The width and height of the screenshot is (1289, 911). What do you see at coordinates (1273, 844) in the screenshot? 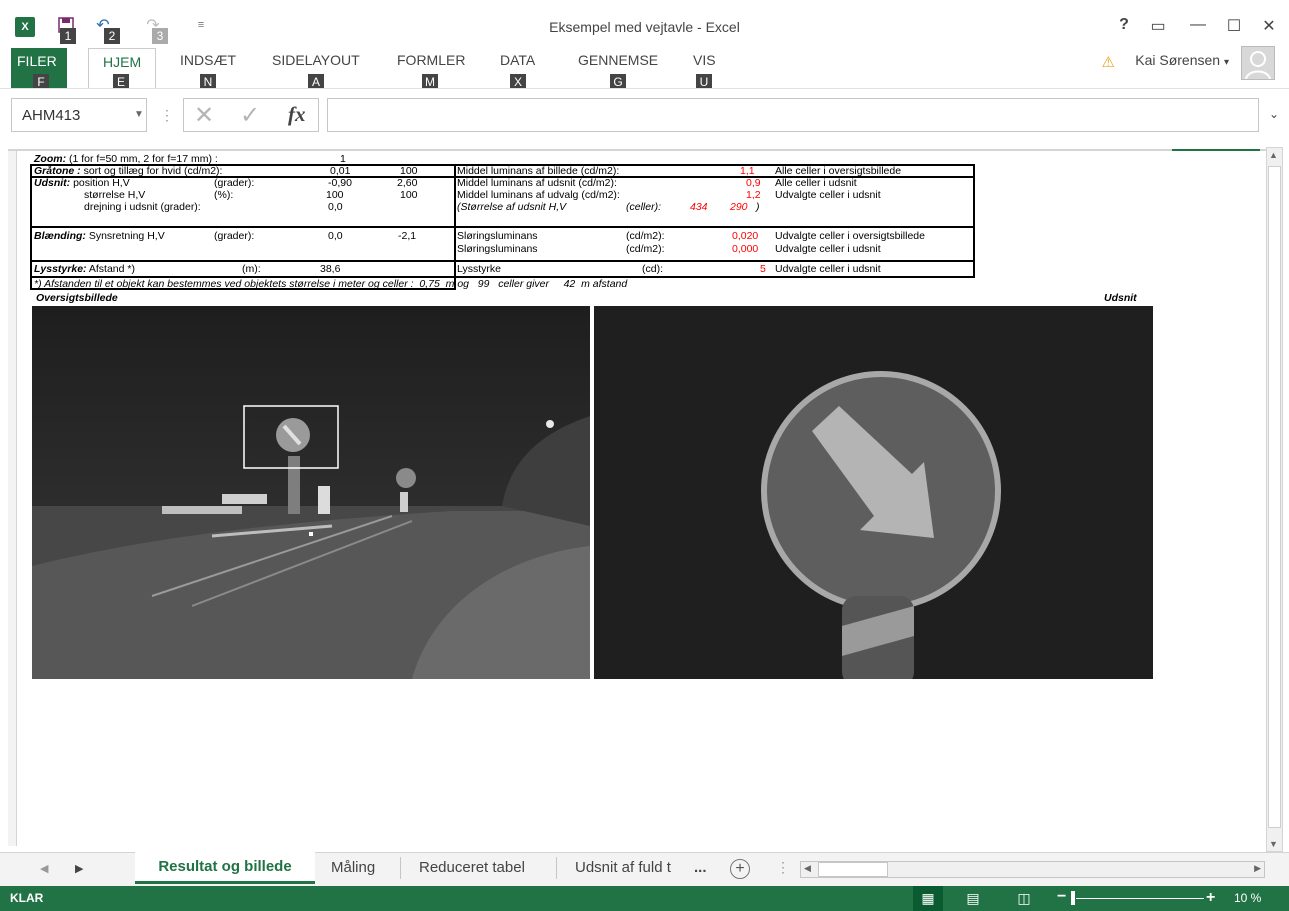
I see `scroll-down-icon: ▼` at bounding box center [1273, 844].